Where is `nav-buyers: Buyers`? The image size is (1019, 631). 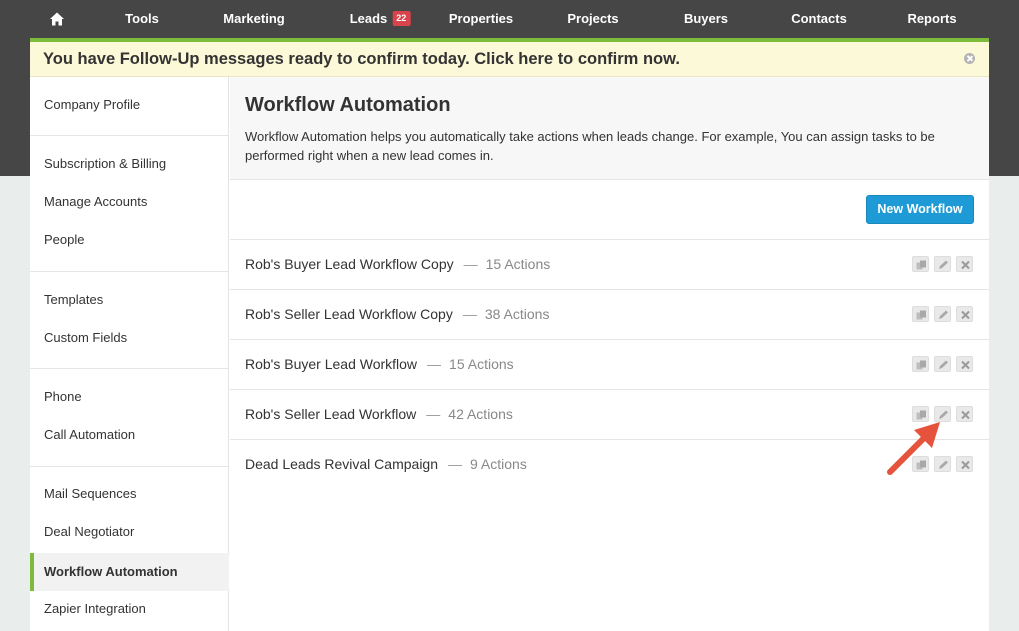
nav-buyers: Buyers is located at coordinates (706, 19).